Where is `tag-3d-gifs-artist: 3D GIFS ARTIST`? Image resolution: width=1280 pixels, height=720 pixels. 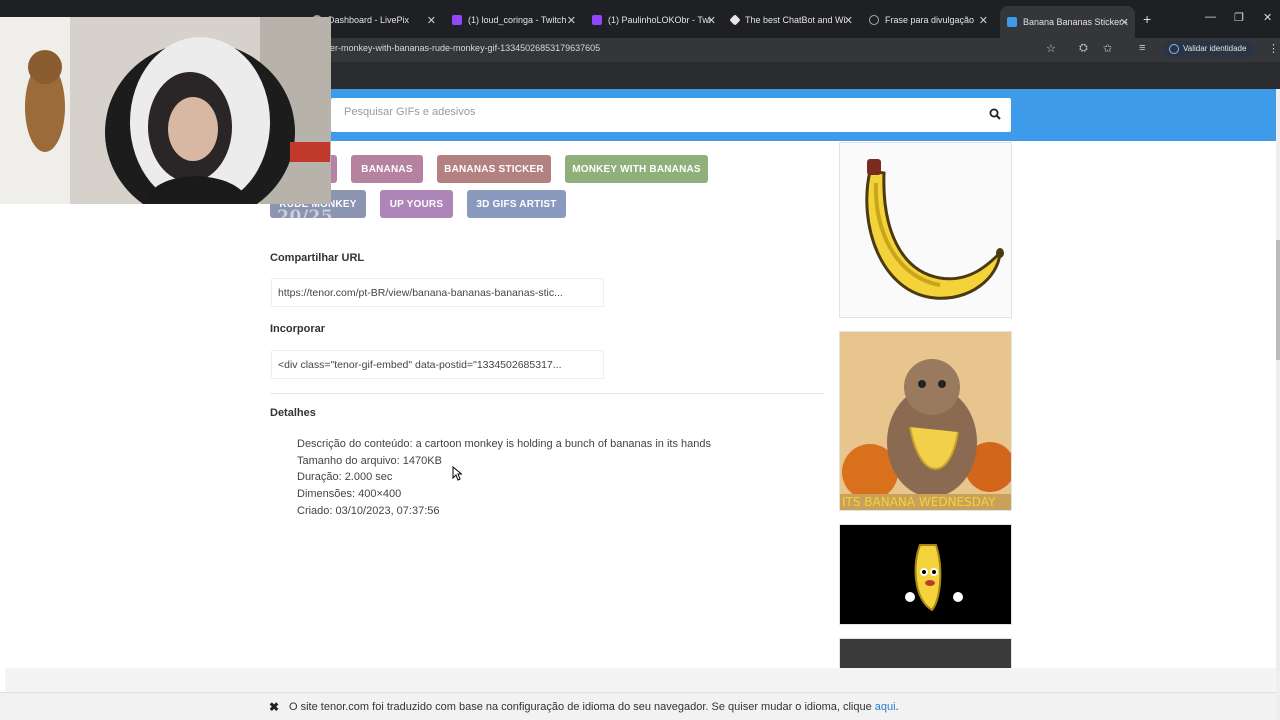 tag-3d-gifs-artist: 3D GIFS ARTIST is located at coordinates (516, 204).